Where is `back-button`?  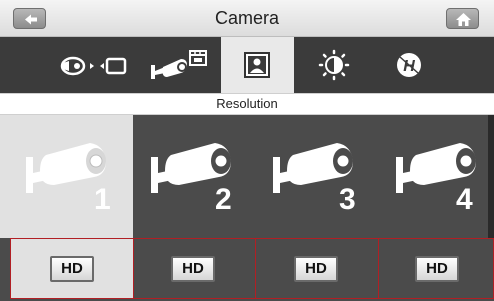
back-button is located at coordinates (29, 18).